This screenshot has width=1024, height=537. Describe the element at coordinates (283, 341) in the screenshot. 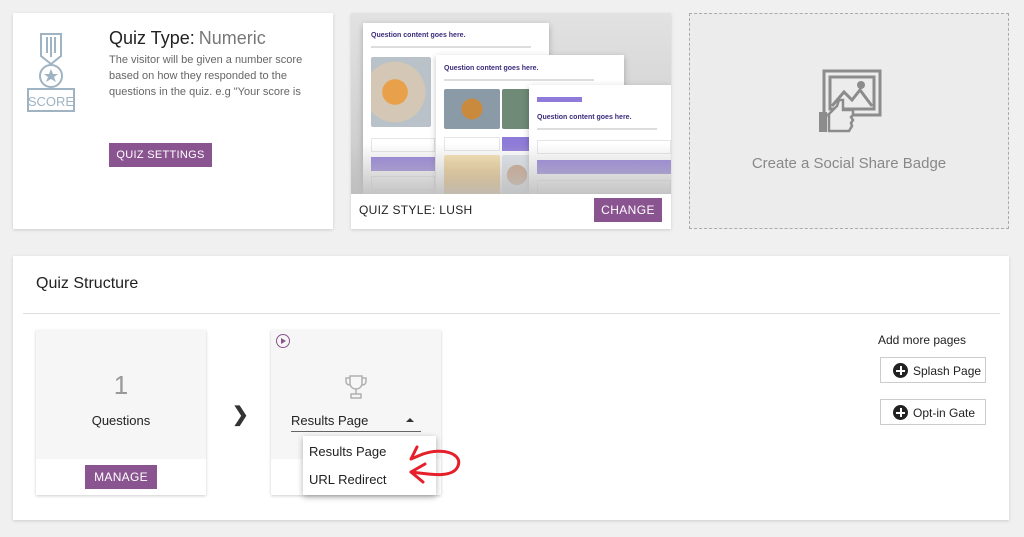

I see `play-icon` at that location.